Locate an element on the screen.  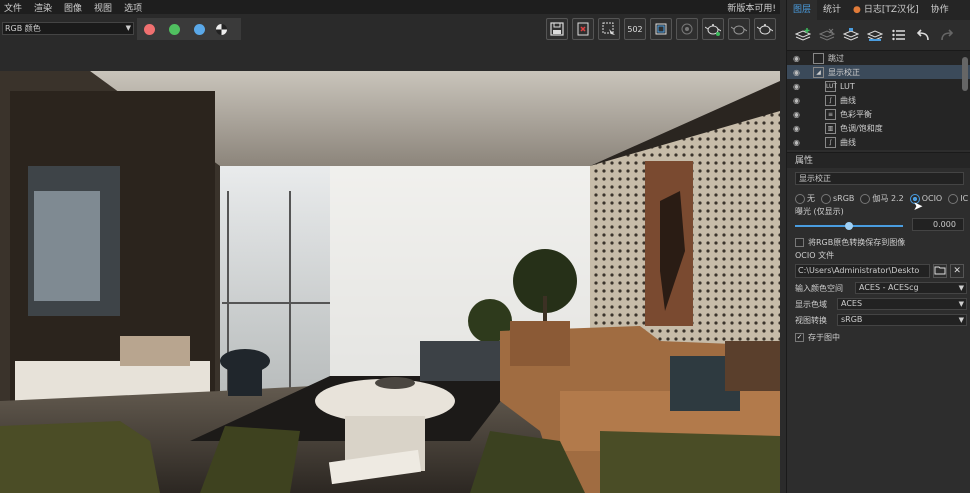
tab-collab: 协作 is located at coordinates (940, 10).